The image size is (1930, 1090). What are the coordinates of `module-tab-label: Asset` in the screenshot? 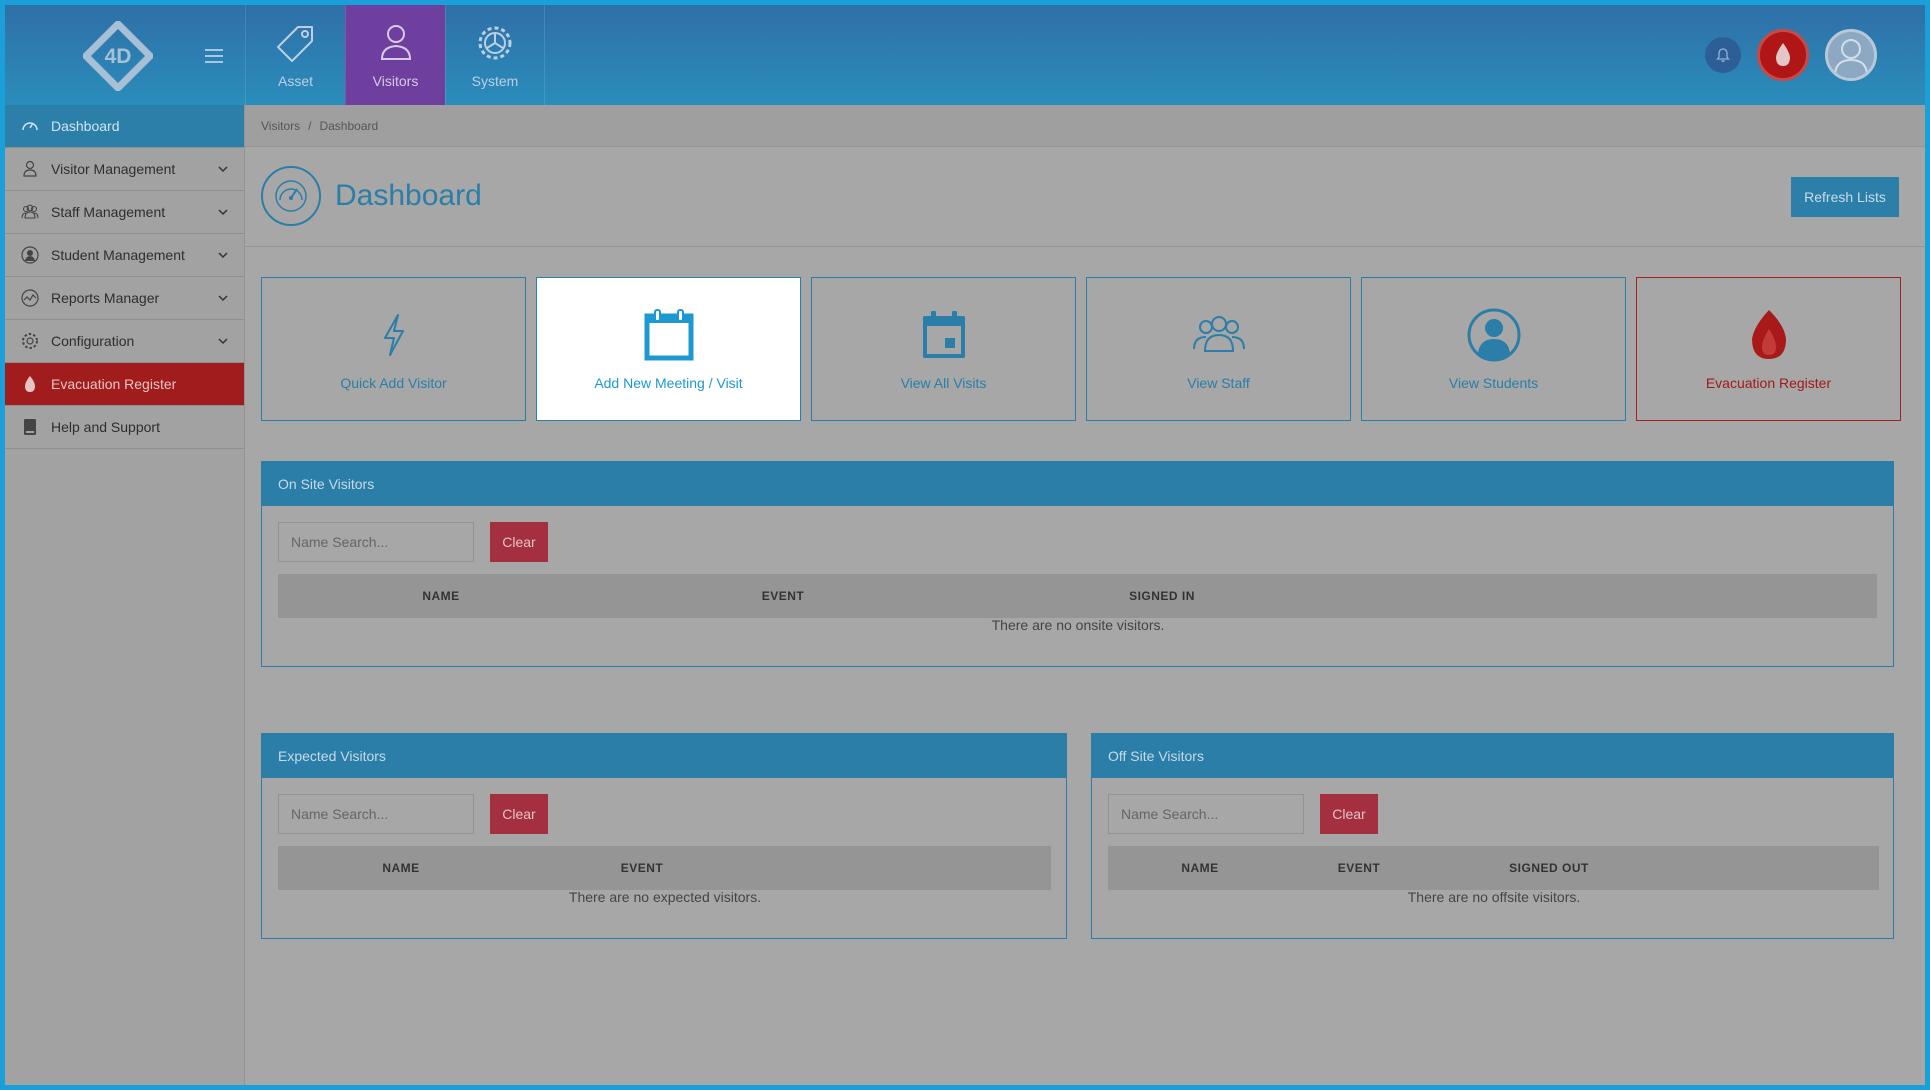 It's located at (295, 81).